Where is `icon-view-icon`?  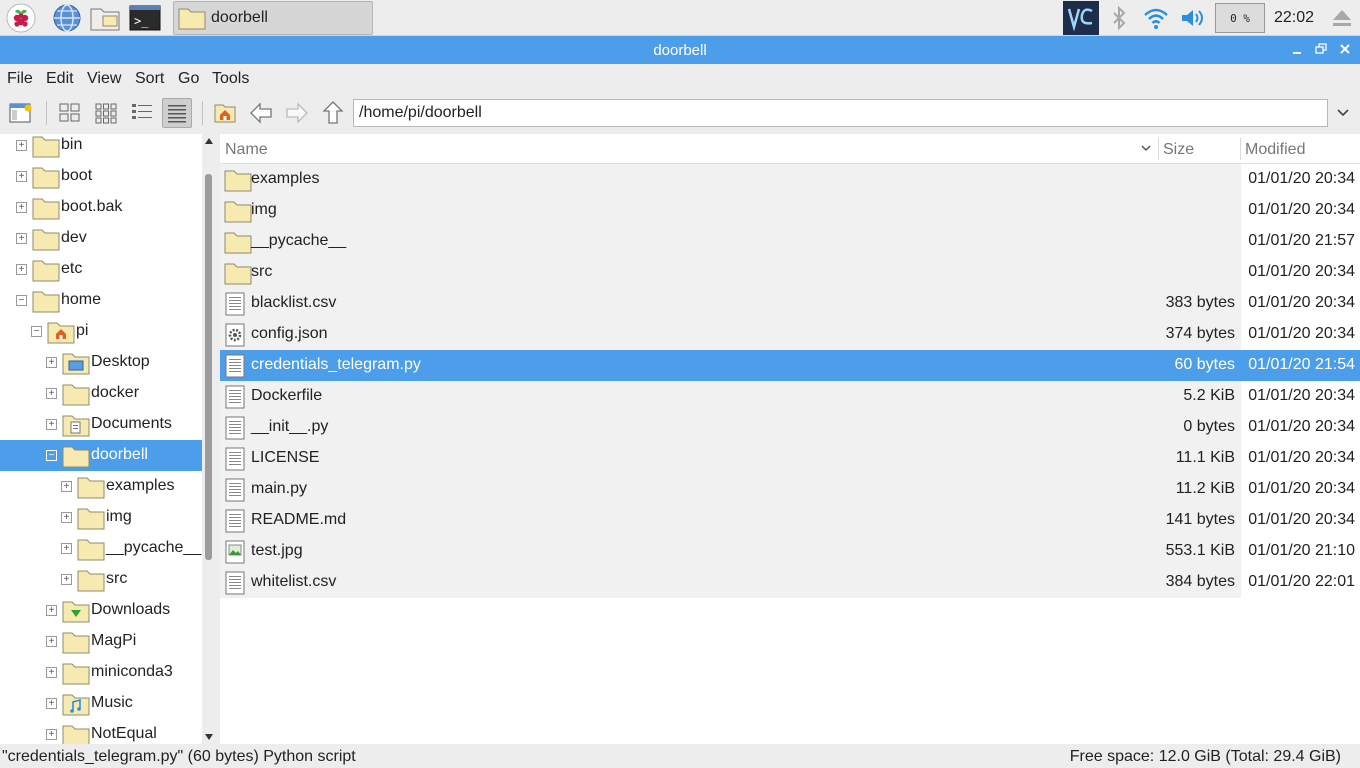 icon-view-icon is located at coordinates (70, 113).